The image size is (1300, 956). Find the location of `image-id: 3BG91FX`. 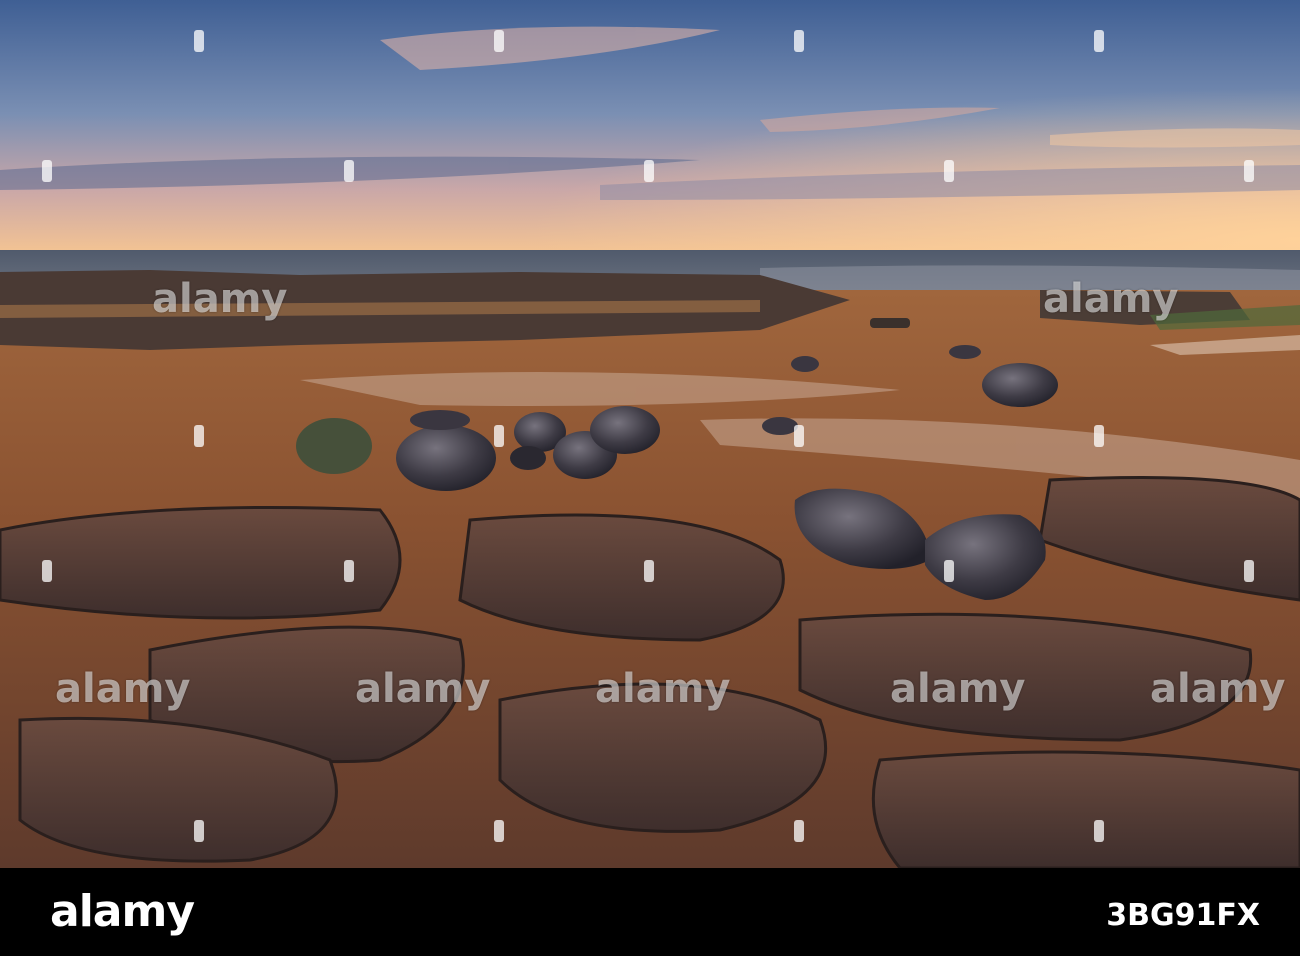

image-id: 3BG91FX is located at coordinates (1183, 915).